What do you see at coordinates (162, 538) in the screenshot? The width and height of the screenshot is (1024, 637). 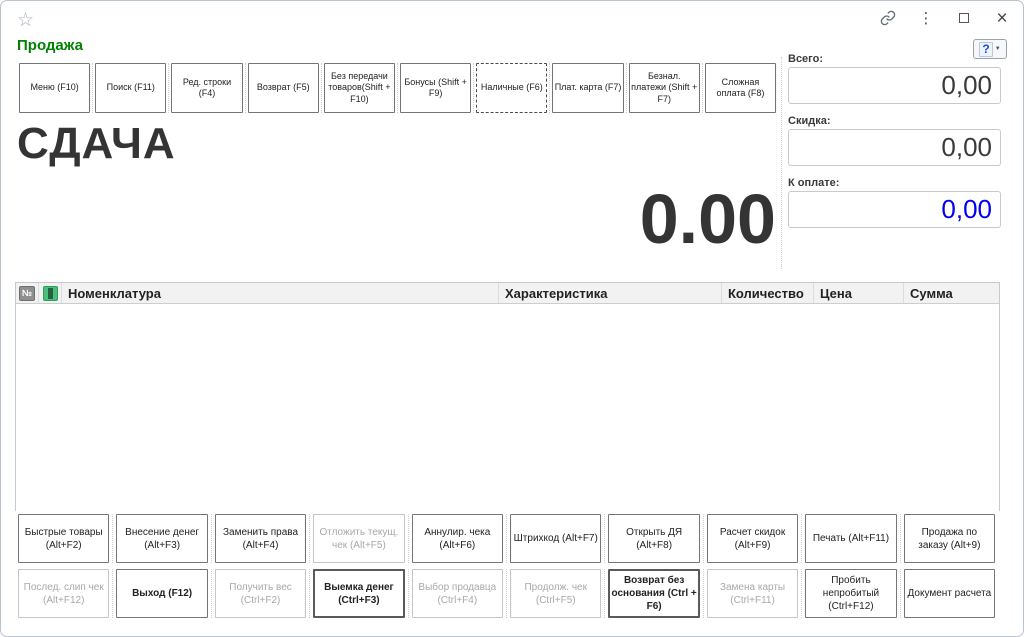 I see `cash-in-button: Внесение денег (Alt+F3)` at bounding box center [162, 538].